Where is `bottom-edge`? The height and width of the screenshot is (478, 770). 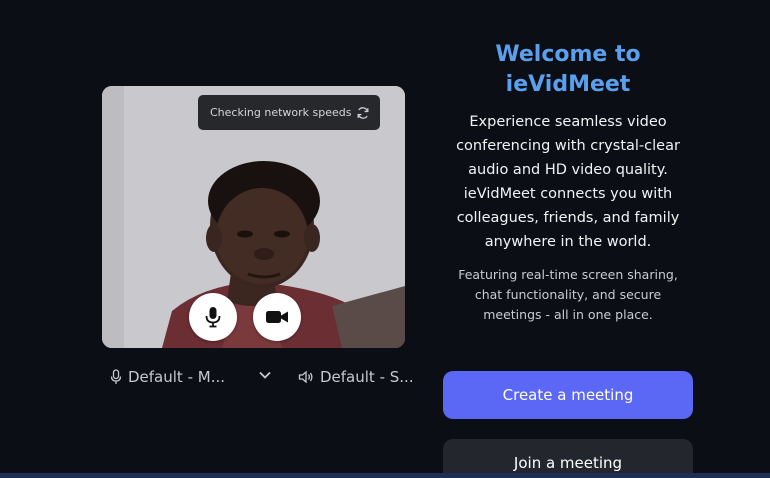
bottom-edge is located at coordinates (385, 475).